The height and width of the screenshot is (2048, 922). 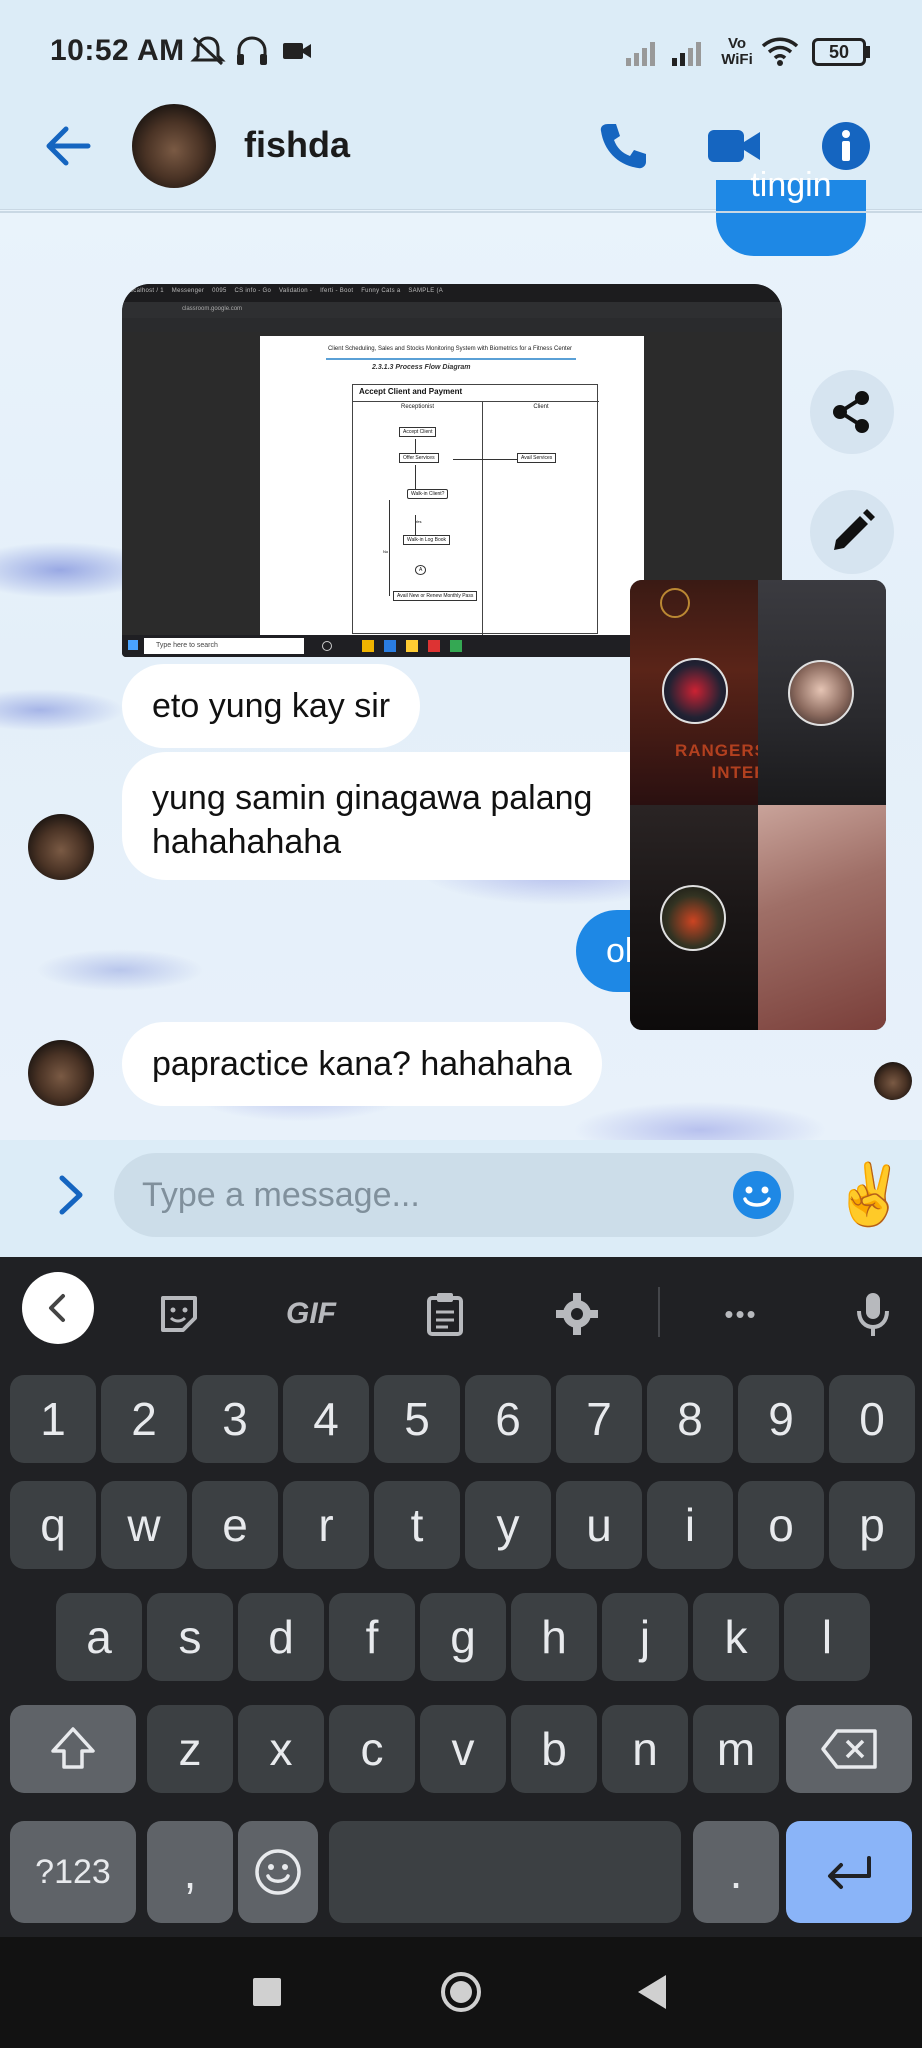 What do you see at coordinates (554, 1749) in the screenshot?
I see `key-b: b` at bounding box center [554, 1749].